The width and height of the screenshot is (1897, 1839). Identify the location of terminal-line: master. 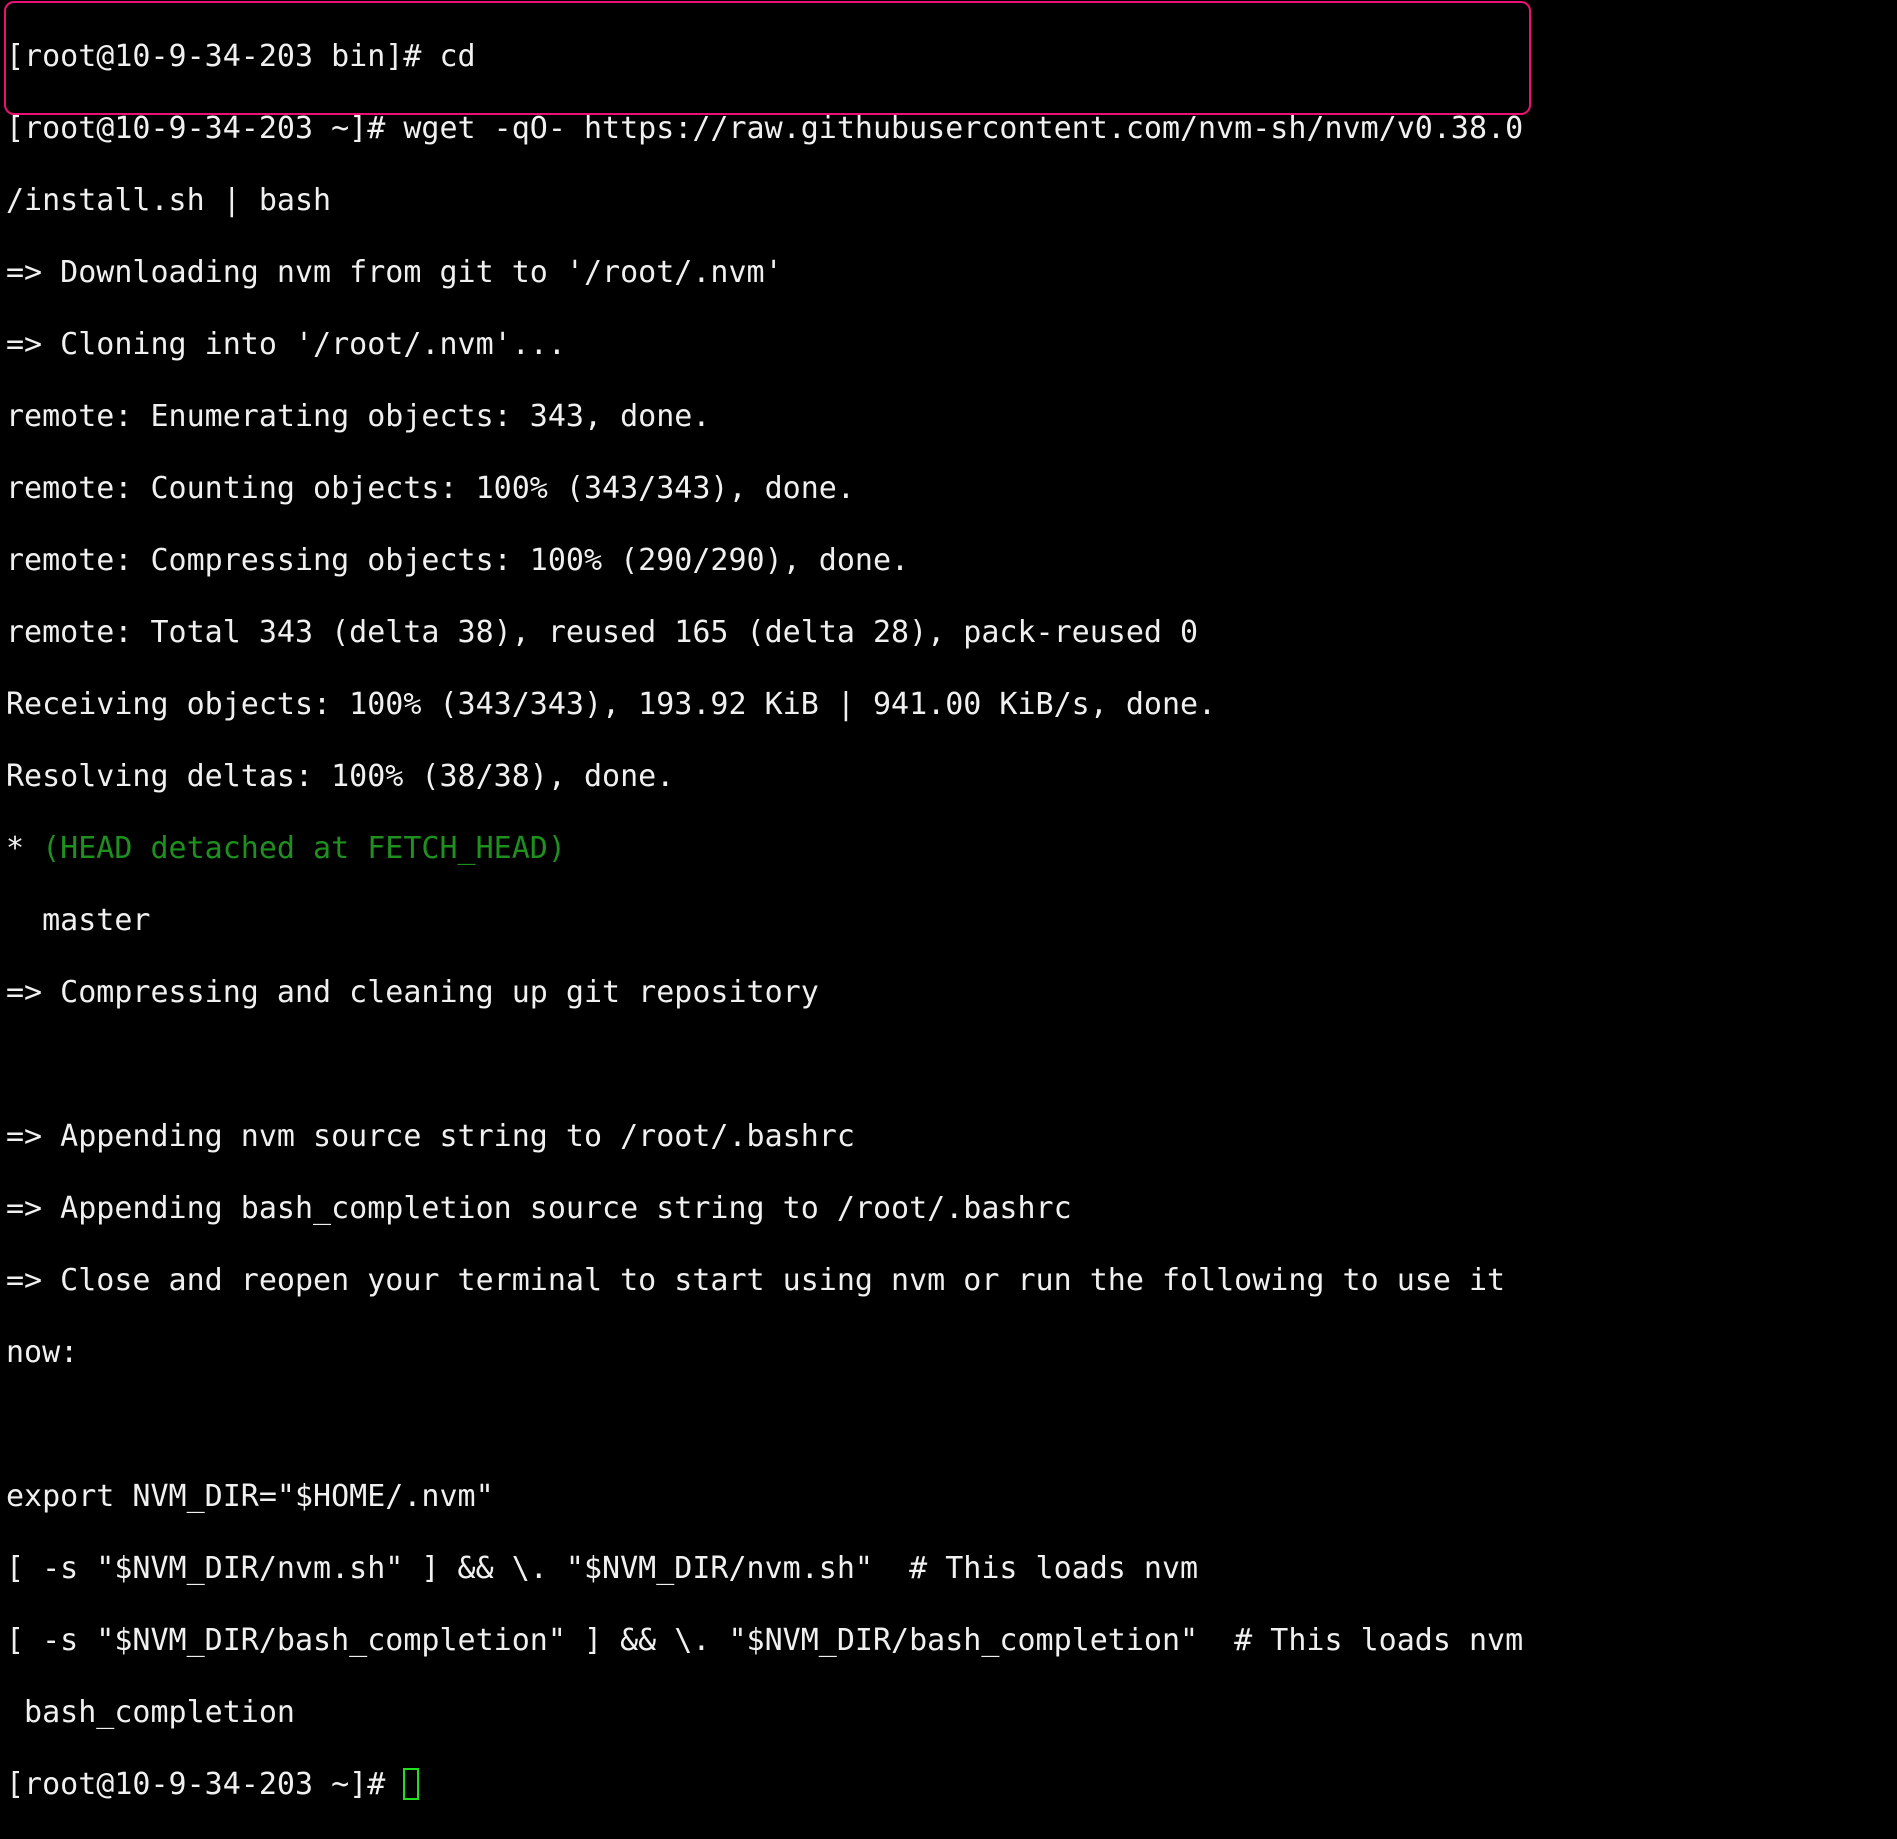
(78, 920).